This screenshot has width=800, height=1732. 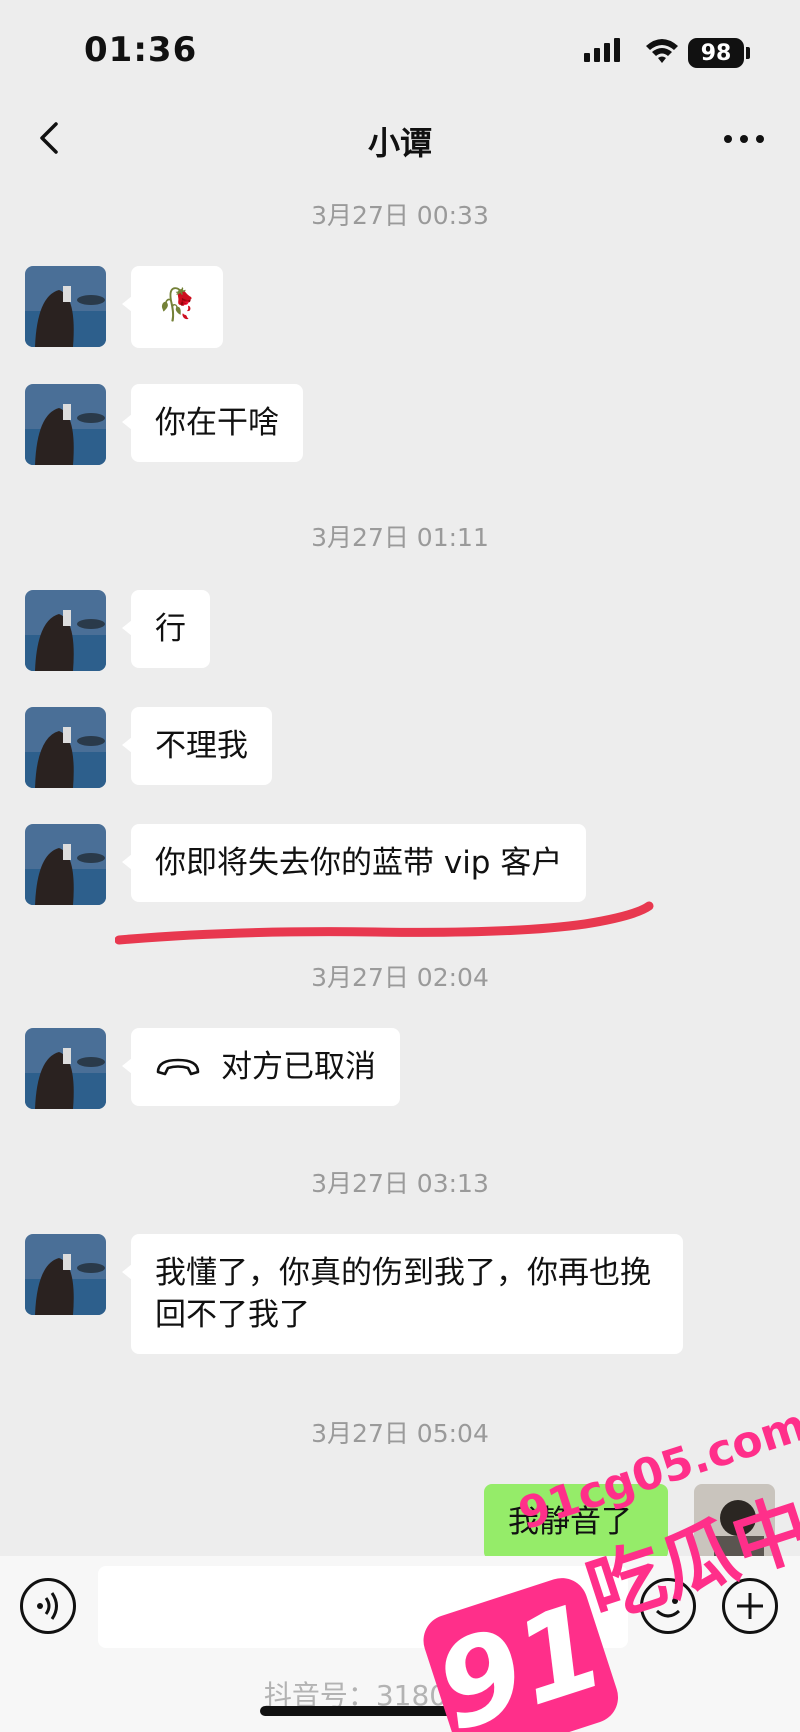 I want to click on home-indicator, so click(x=400, y=1711).